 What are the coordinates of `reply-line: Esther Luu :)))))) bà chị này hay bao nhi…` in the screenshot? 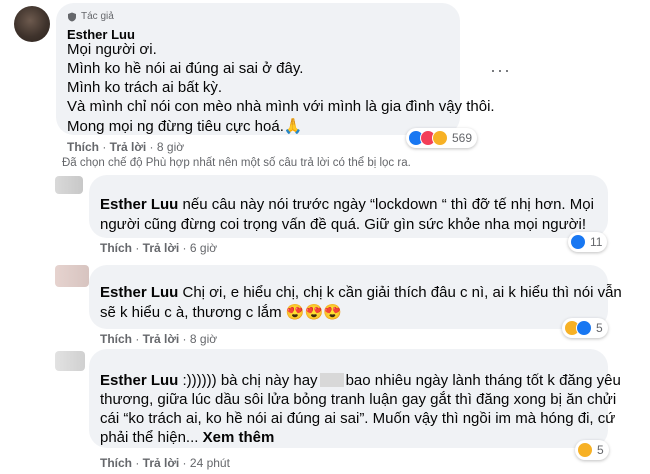 It's located at (360, 380).